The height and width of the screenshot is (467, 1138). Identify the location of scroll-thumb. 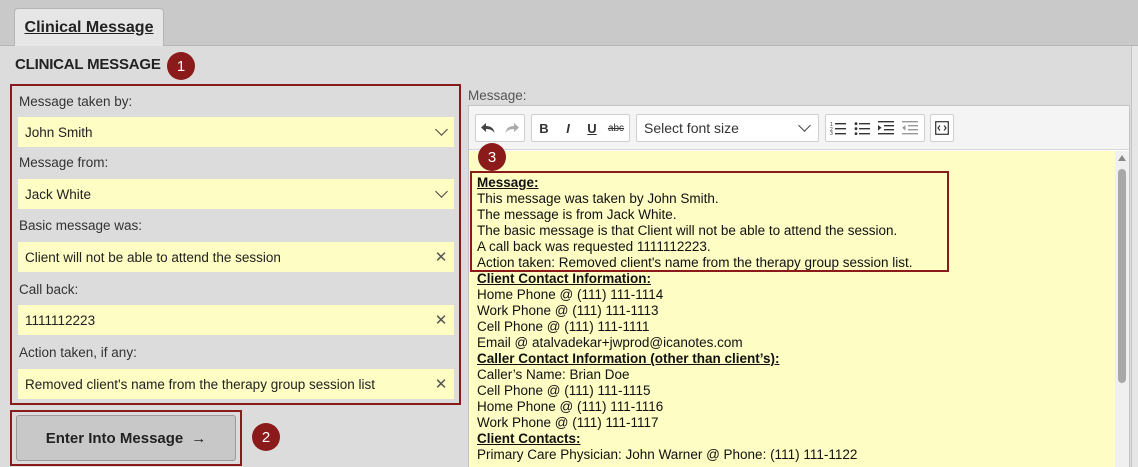
(1122, 276).